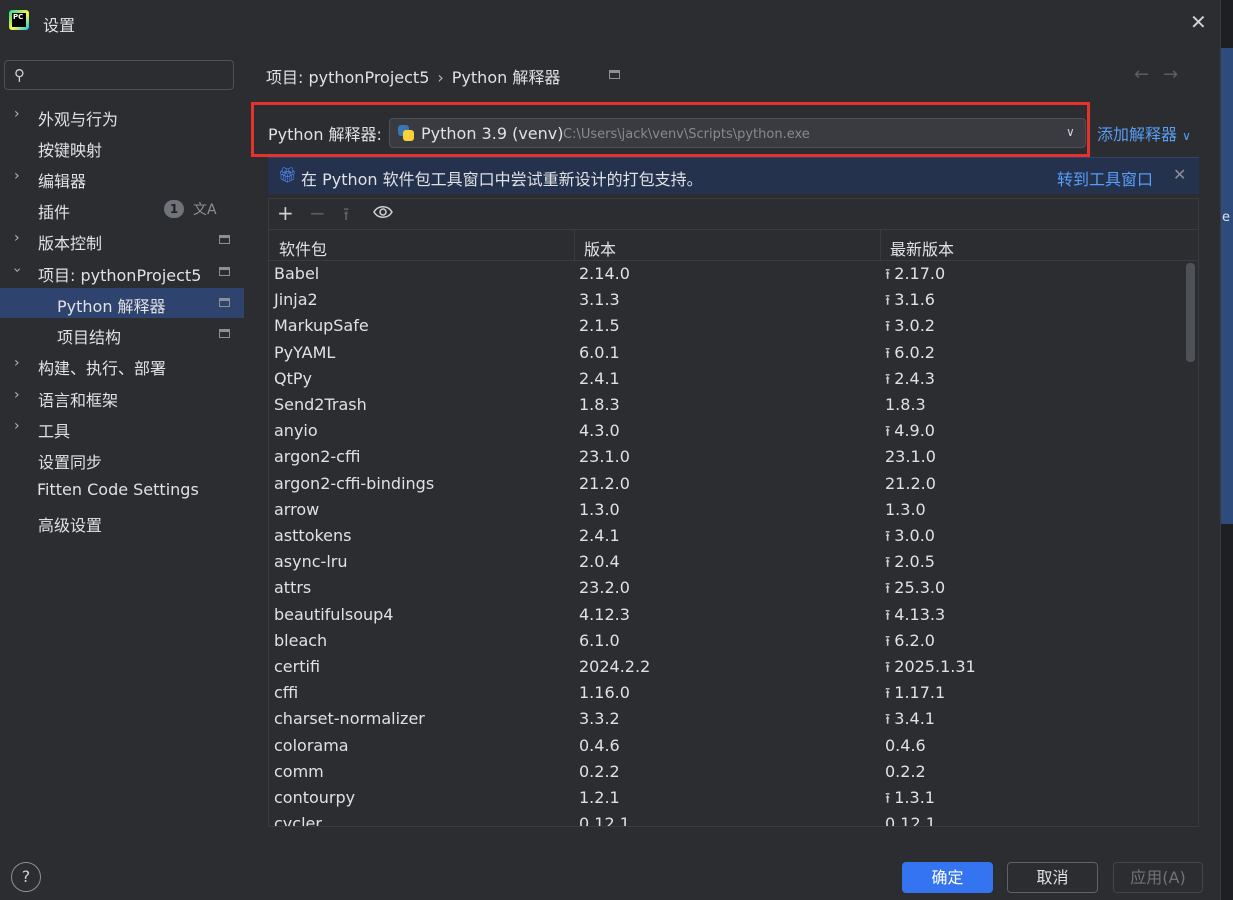 The height and width of the screenshot is (900, 1233). Describe the element at coordinates (1179, 174) in the screenshot. I see `banner-close-icon: ✕` at that location.